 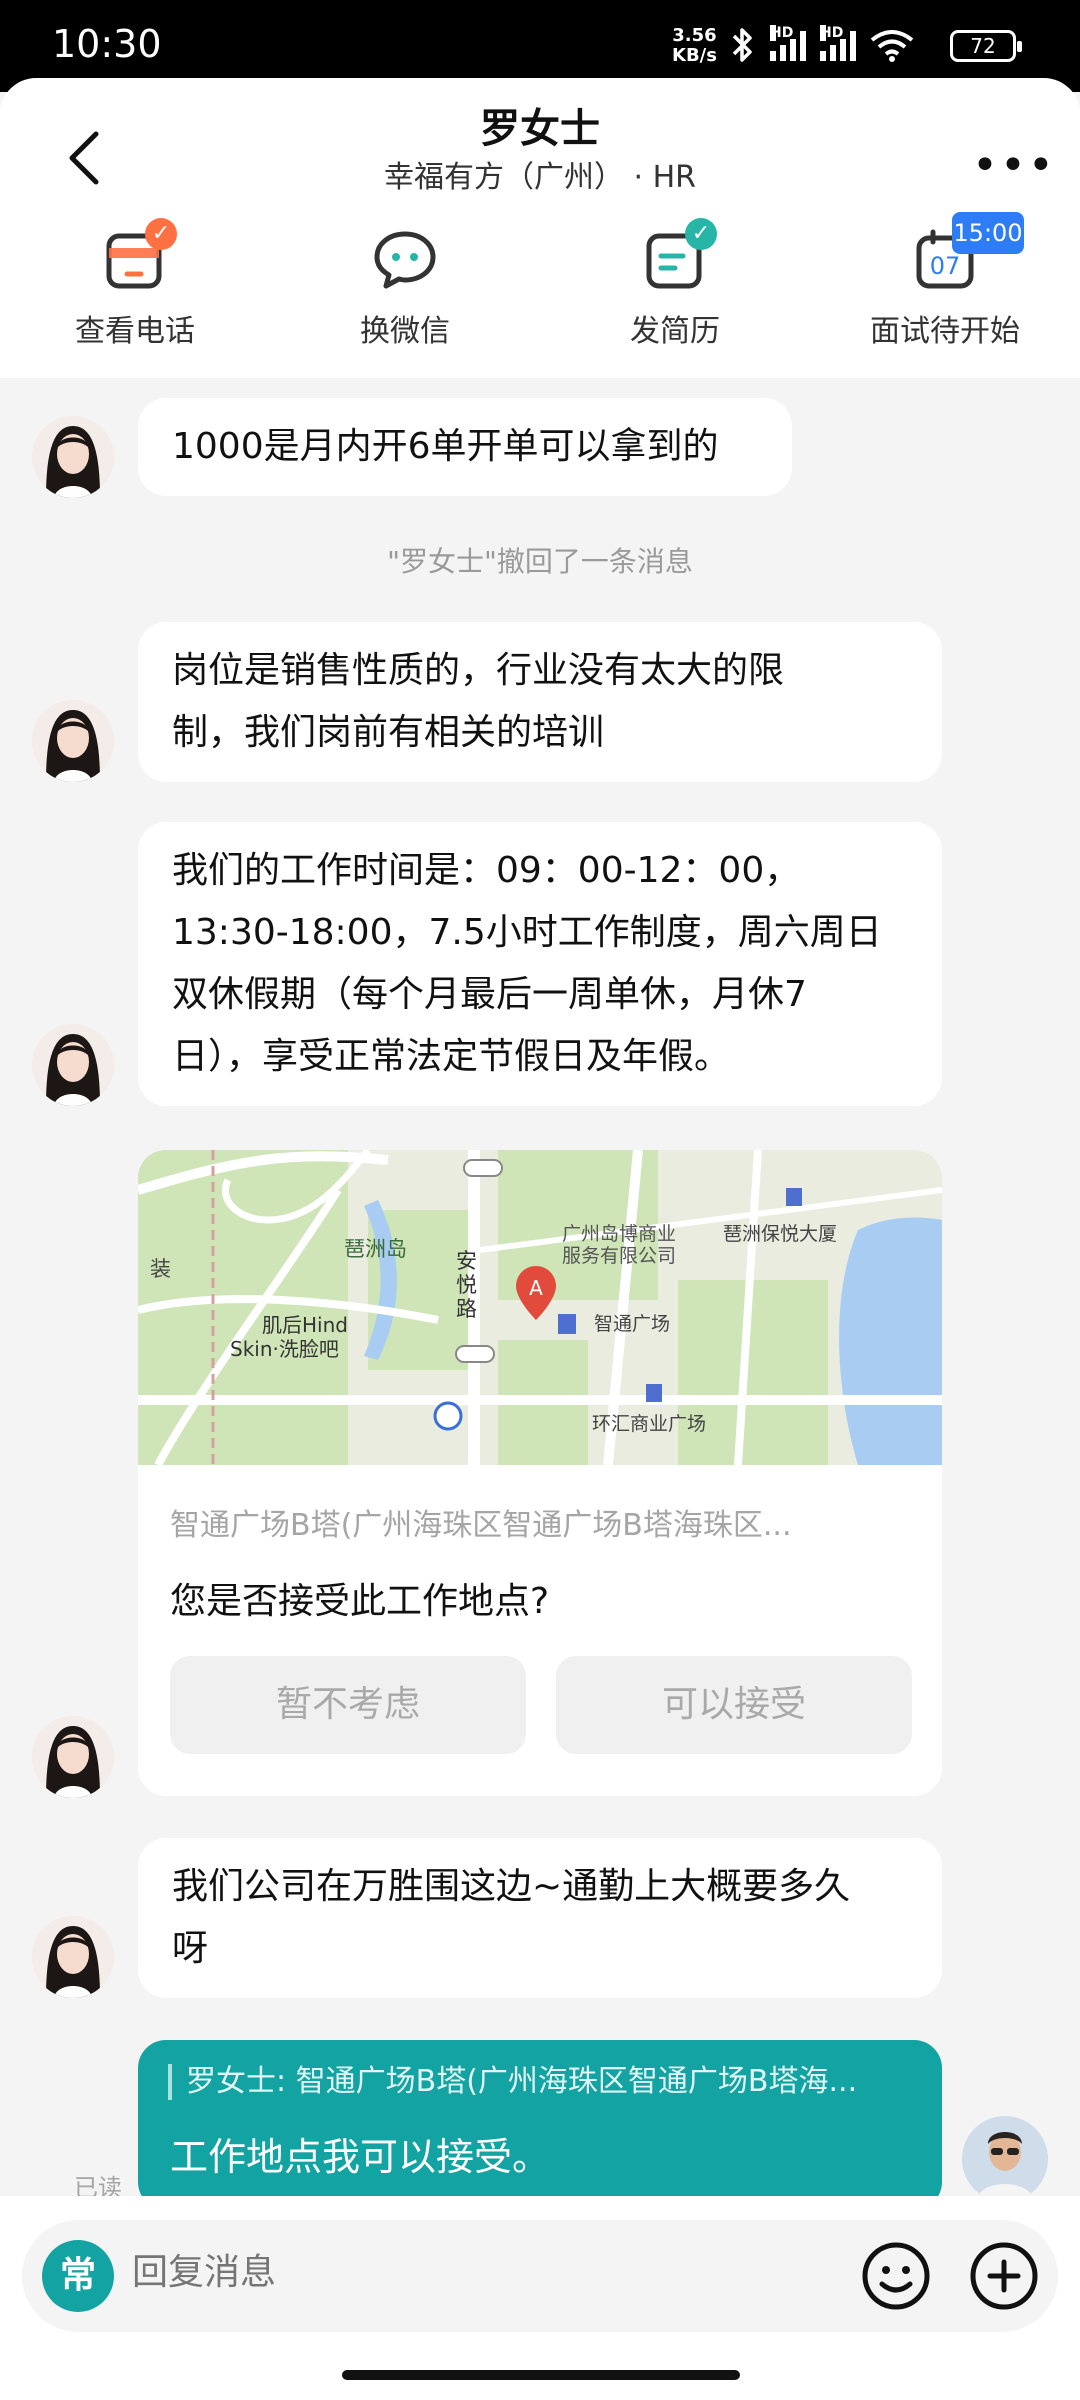 I want to click on quick-reply-button: 常, so click(x=78, y=2276).